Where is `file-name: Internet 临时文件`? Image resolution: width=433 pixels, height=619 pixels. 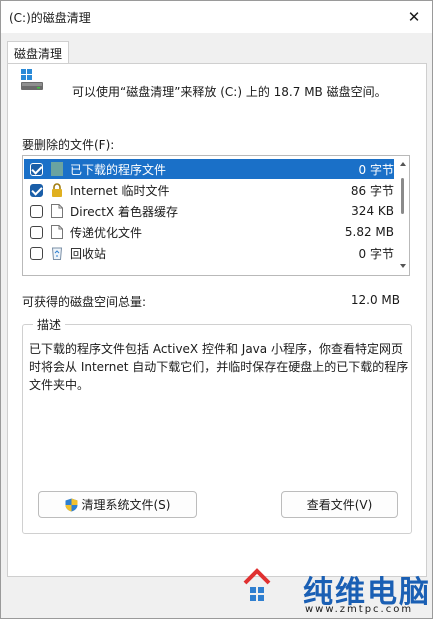
file-name: Internet 临时文件 is located at coordinates (120, 190).